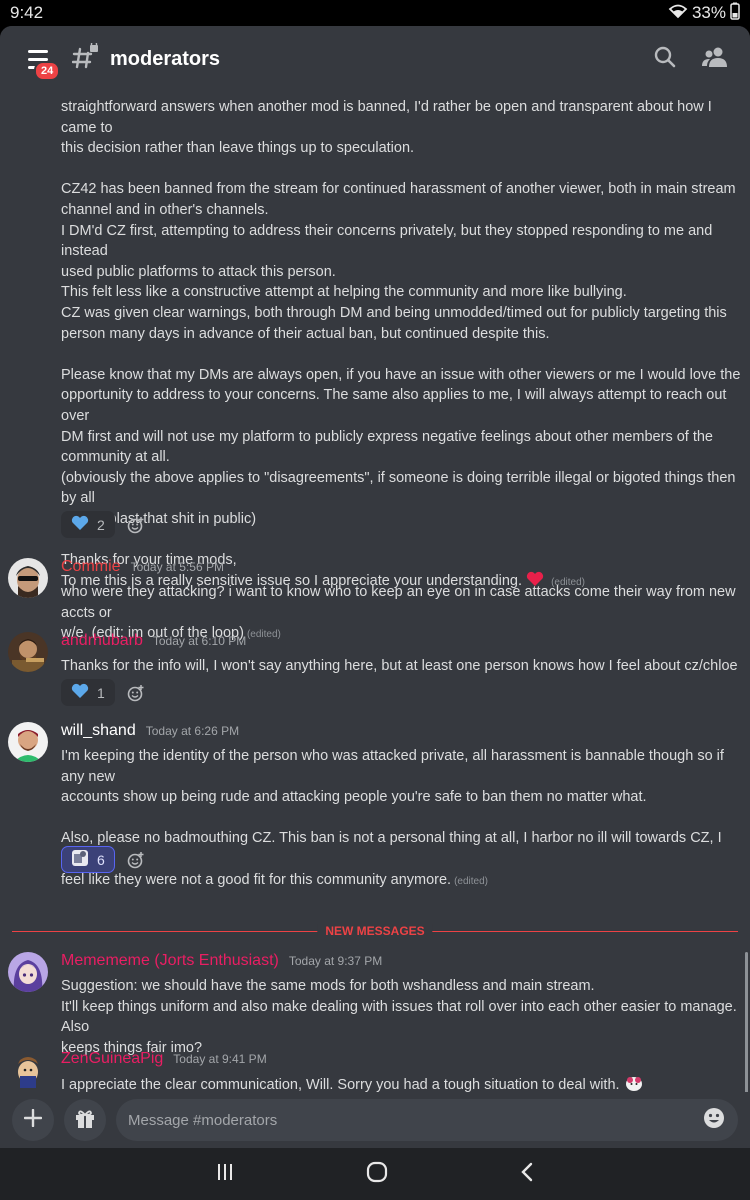 Image resolution: width=750 pixels, height=1200 pixels. Describe the element at coordinates (225, 1174) in the screenshot. I see `recent-apps-icon` at that location.